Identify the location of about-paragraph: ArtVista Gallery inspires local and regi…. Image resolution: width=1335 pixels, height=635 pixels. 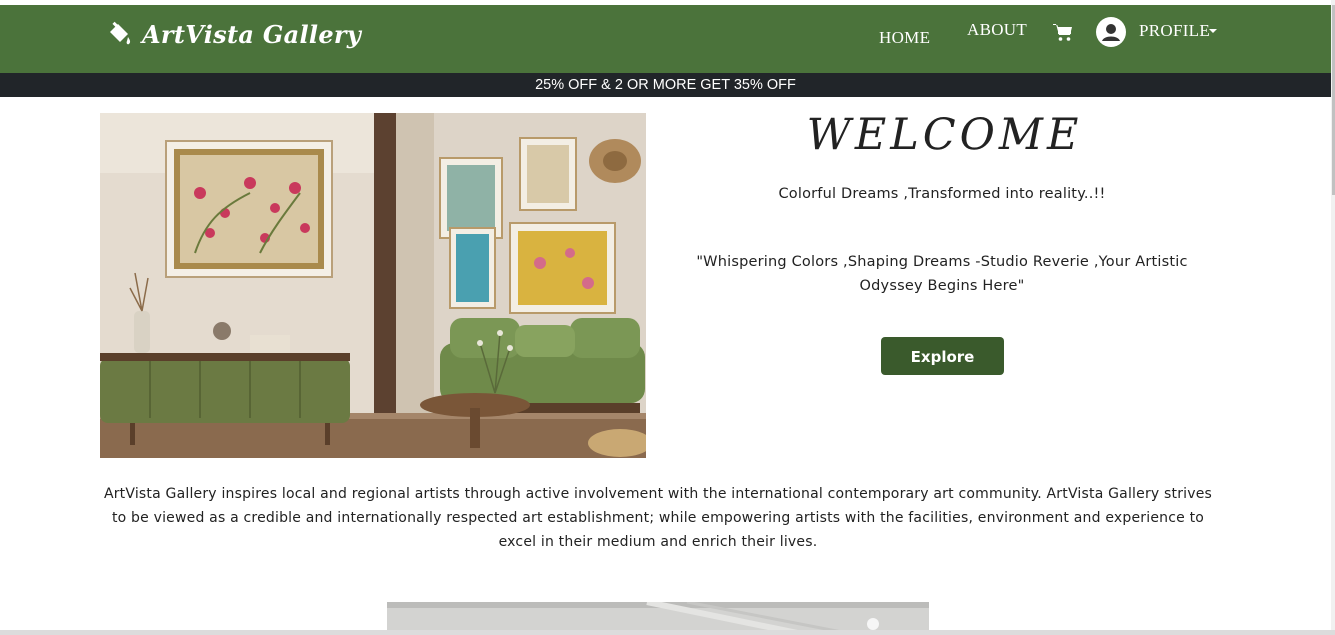
(658, 518).